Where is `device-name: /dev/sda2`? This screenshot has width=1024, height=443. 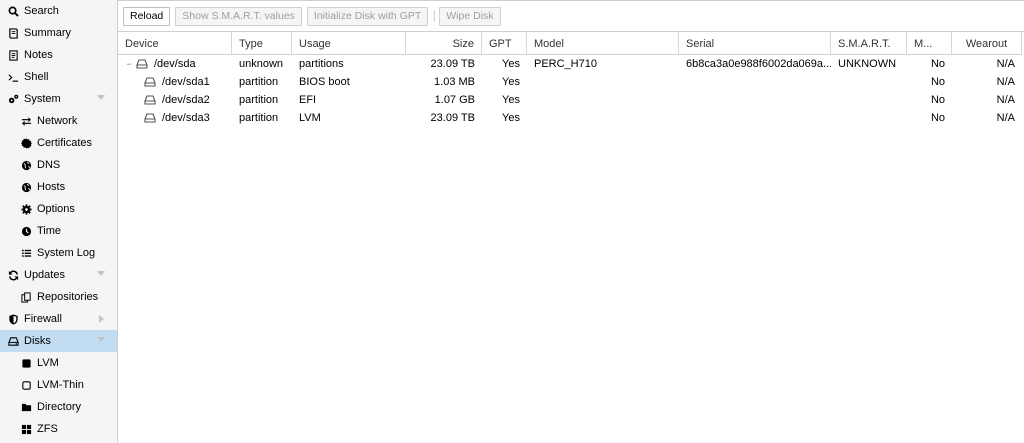 device-name: /dev/sda2 is located at coordinates (186, 100).